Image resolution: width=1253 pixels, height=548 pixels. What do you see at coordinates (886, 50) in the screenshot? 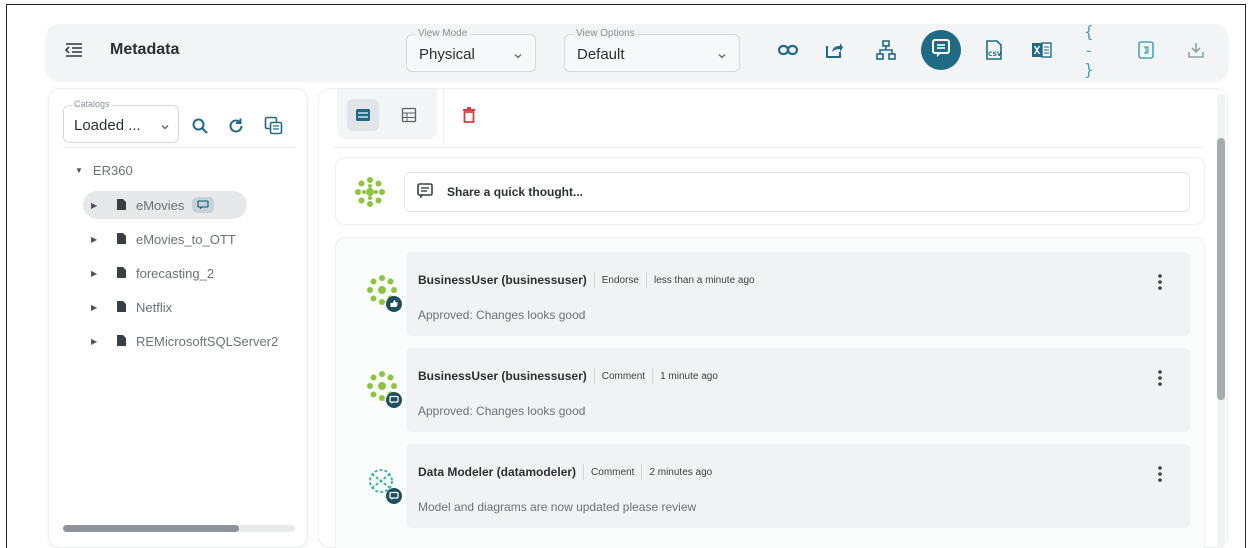
I see `hierarchy-icon` at bounding box center [886, 50].